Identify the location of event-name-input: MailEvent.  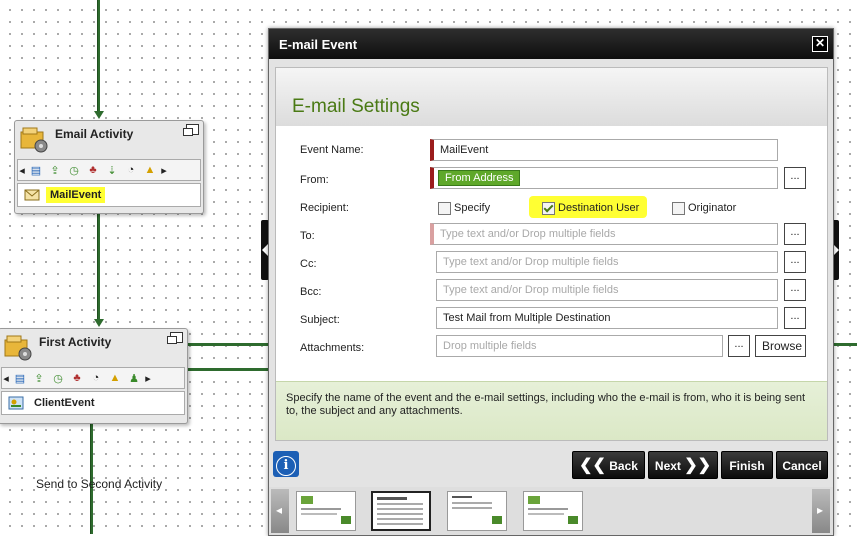
(604, 150).